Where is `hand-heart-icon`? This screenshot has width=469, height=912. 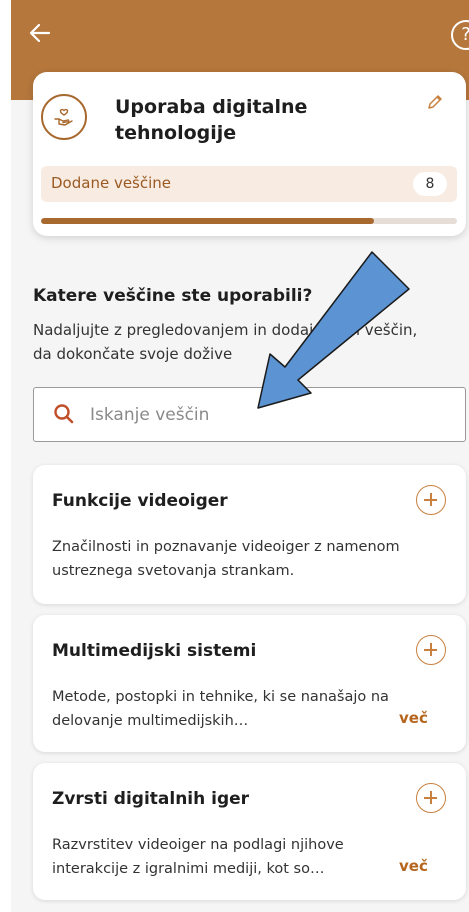
hand-heart-icon is located at coordinates (63, 117).